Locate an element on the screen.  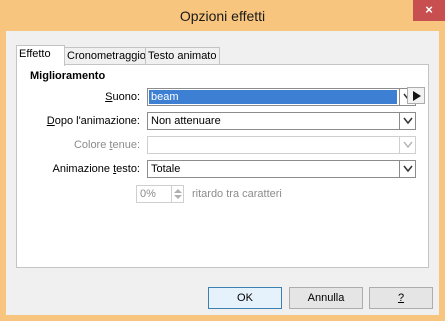
help-button: ? is located at coordinates (401, 298).